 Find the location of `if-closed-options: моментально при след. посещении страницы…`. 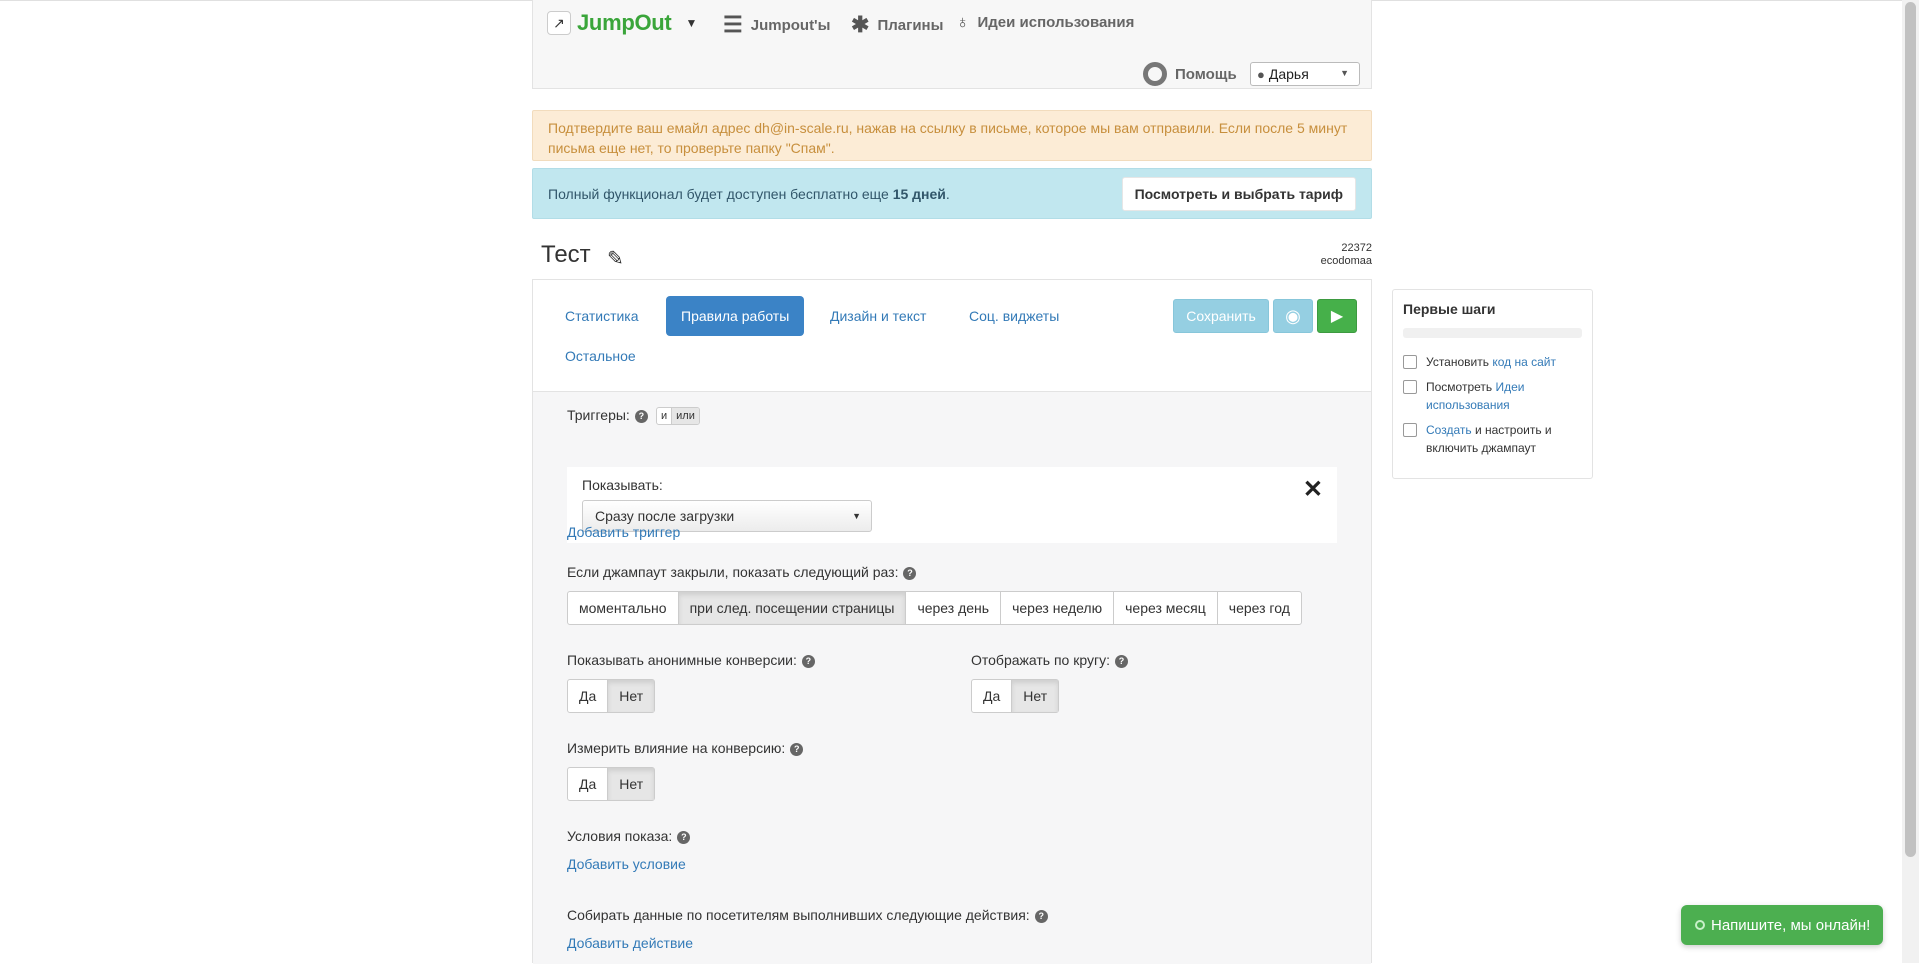

if-closed-options: моментально при след. посещении страницы… is located at coordinates (934, 608).